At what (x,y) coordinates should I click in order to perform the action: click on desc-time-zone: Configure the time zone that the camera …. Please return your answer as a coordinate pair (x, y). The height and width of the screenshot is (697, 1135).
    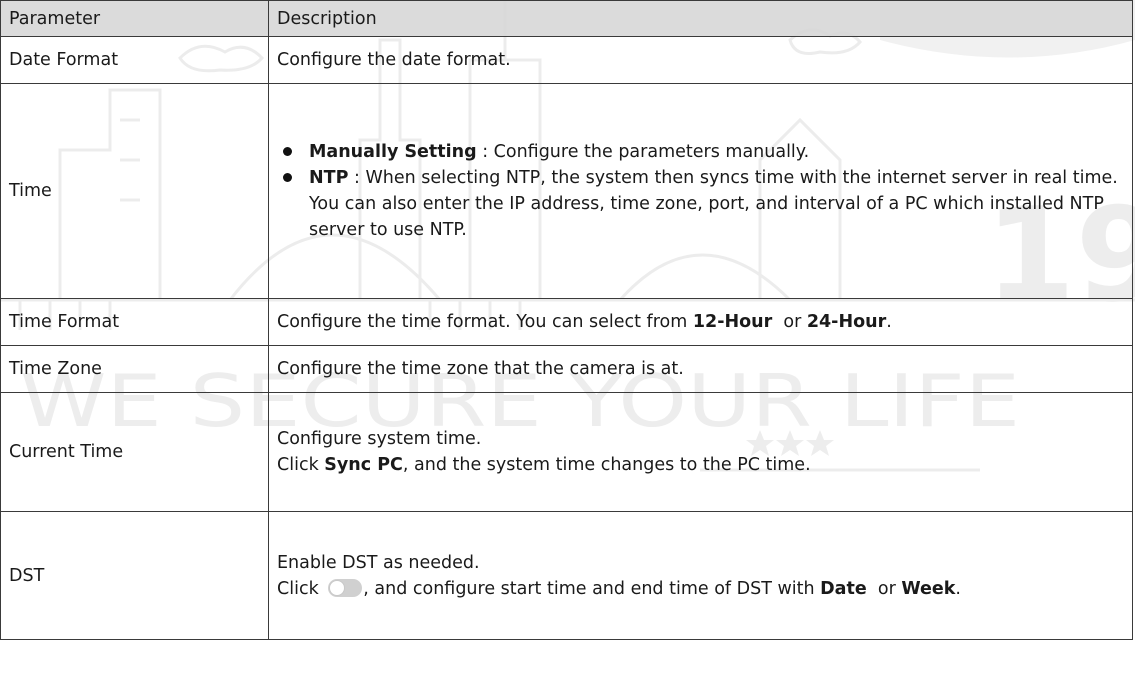
    Looking at the image, I should click on (700, 369).